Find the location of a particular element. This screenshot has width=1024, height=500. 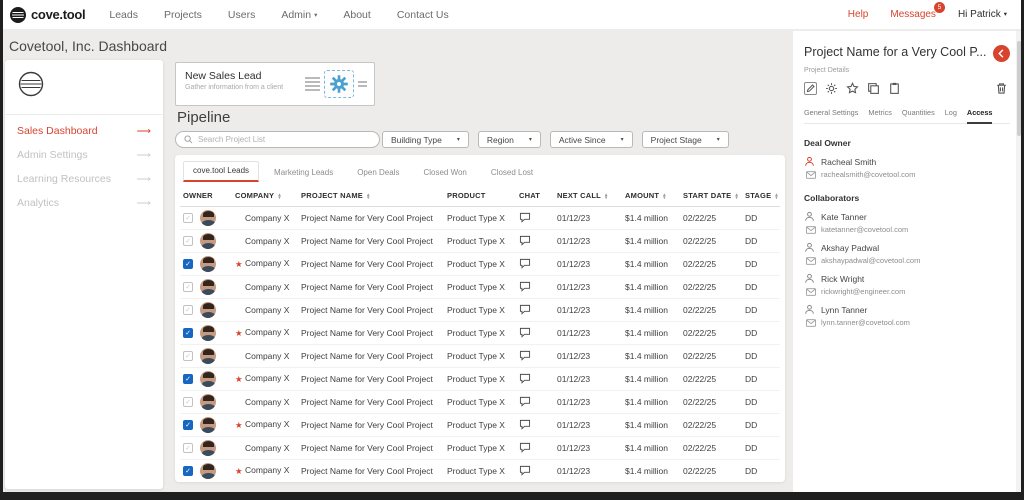

tab-closed-lost: Closed Lost is located at coordinates (512, 173).